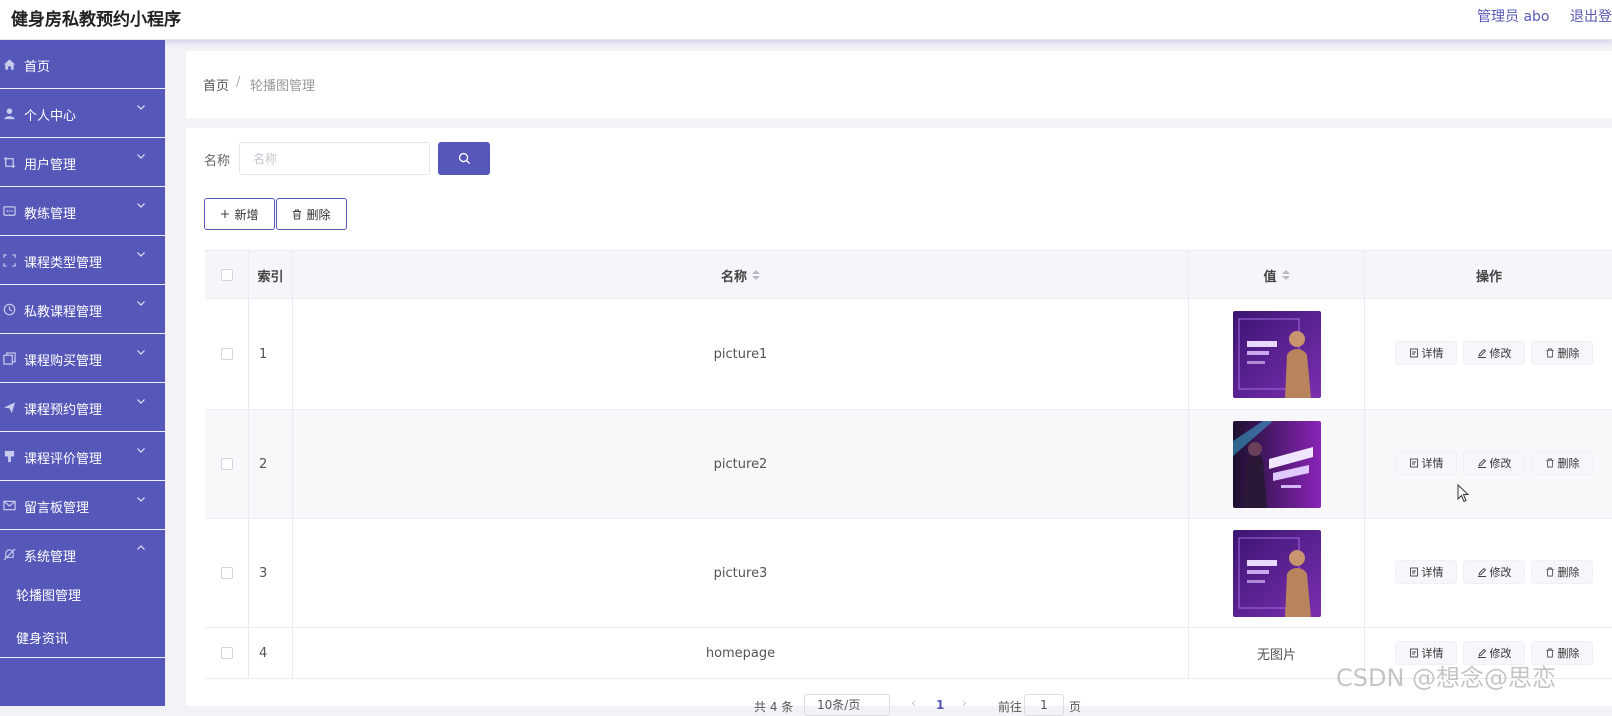  I want to click on sidebar-item-course-booking-management: 课程预约管理, so click(82, 407).